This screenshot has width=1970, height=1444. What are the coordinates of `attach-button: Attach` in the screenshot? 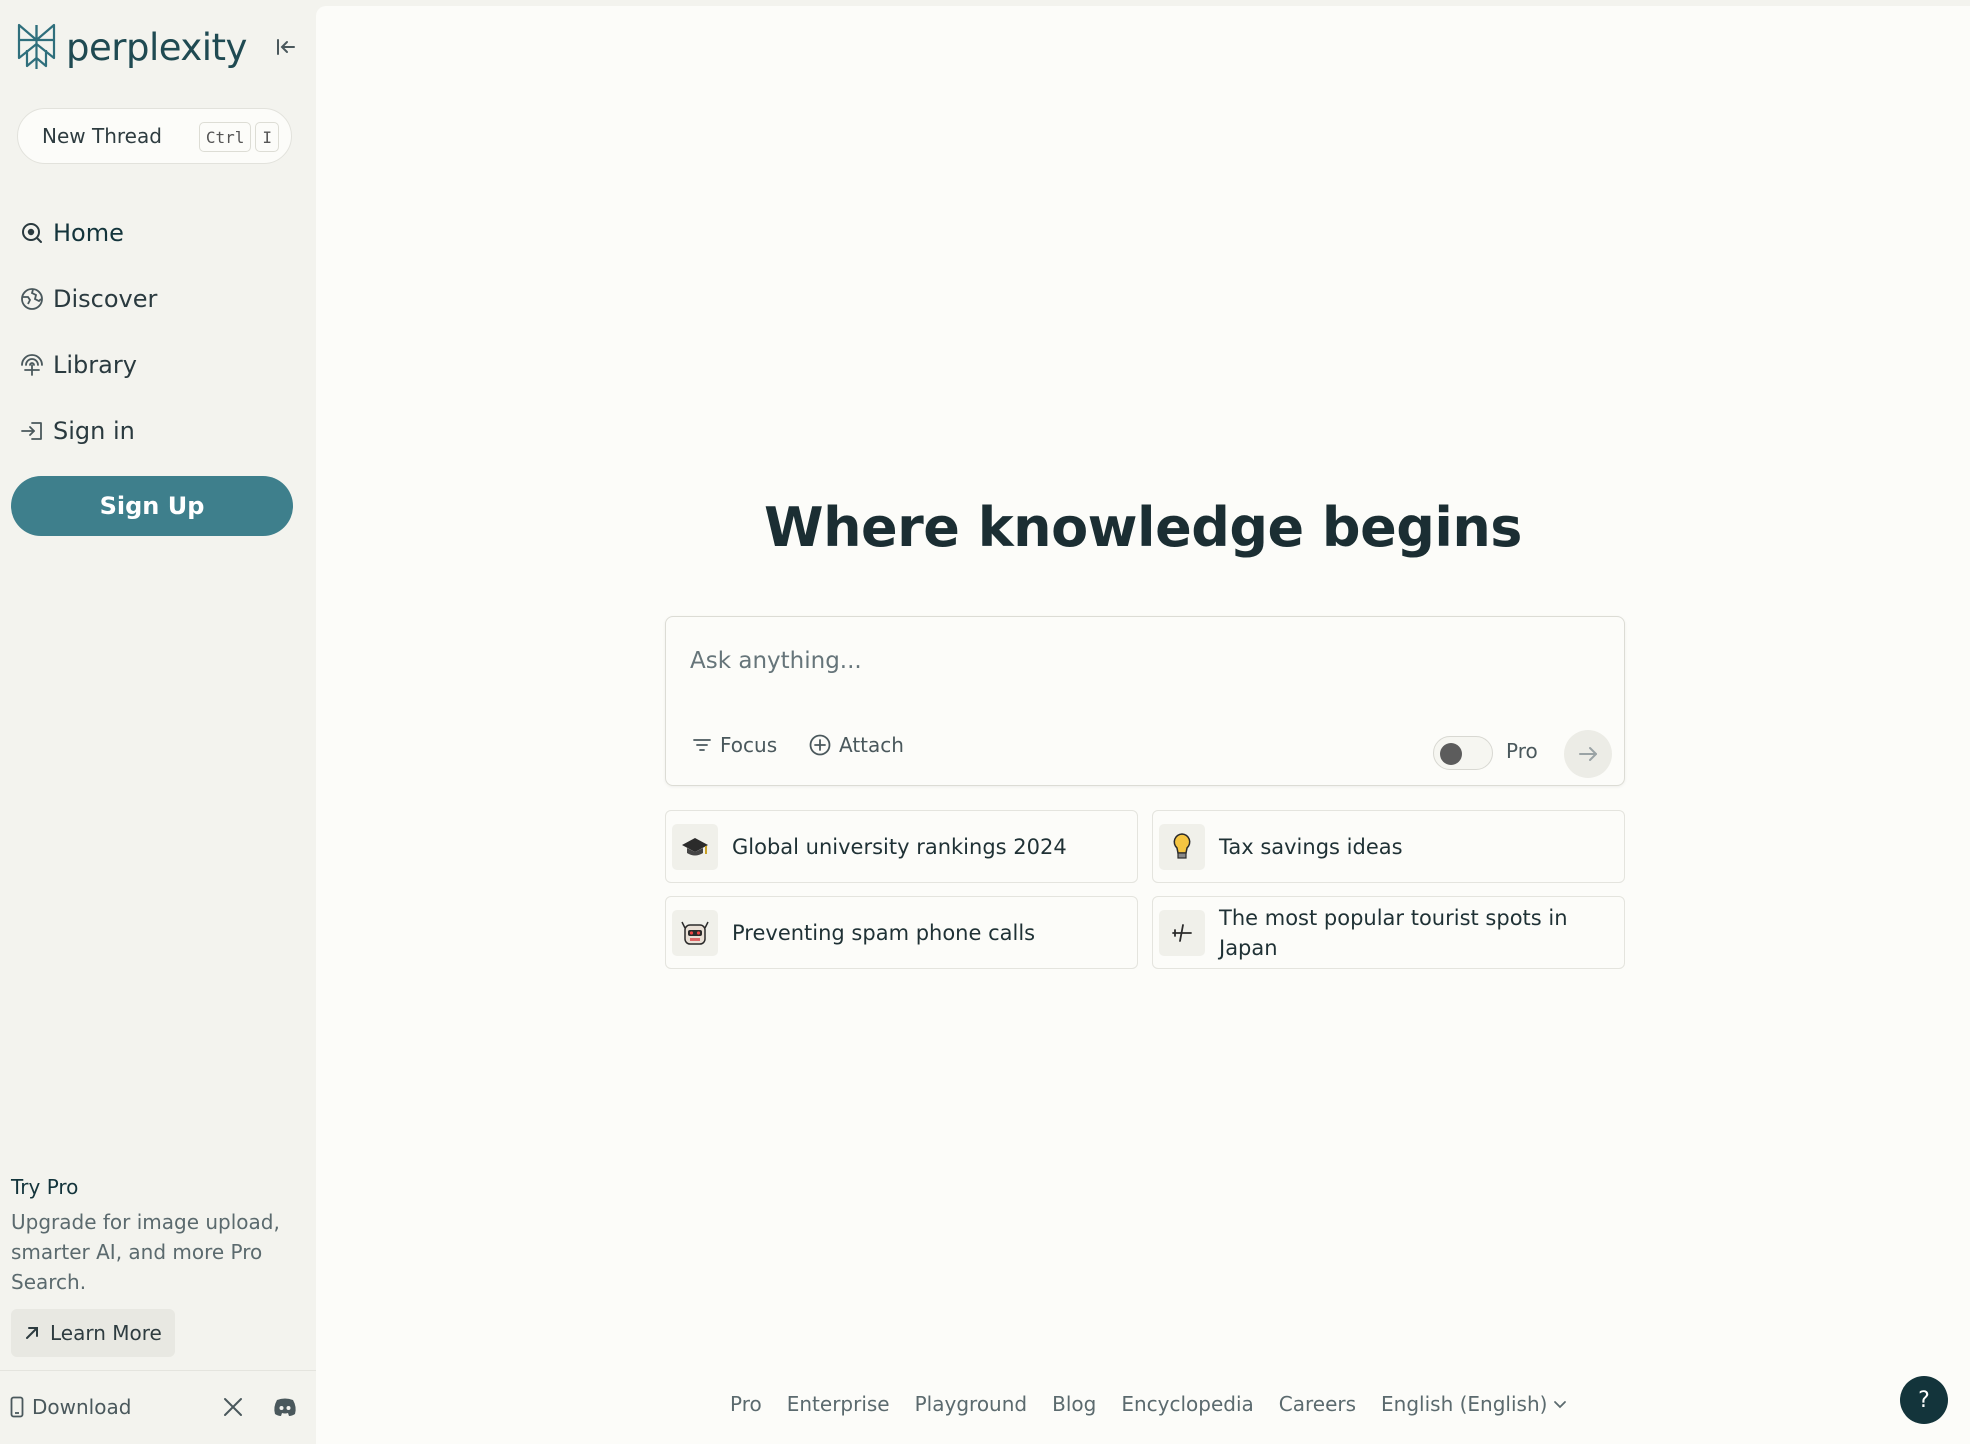 It's located at (856, 745).